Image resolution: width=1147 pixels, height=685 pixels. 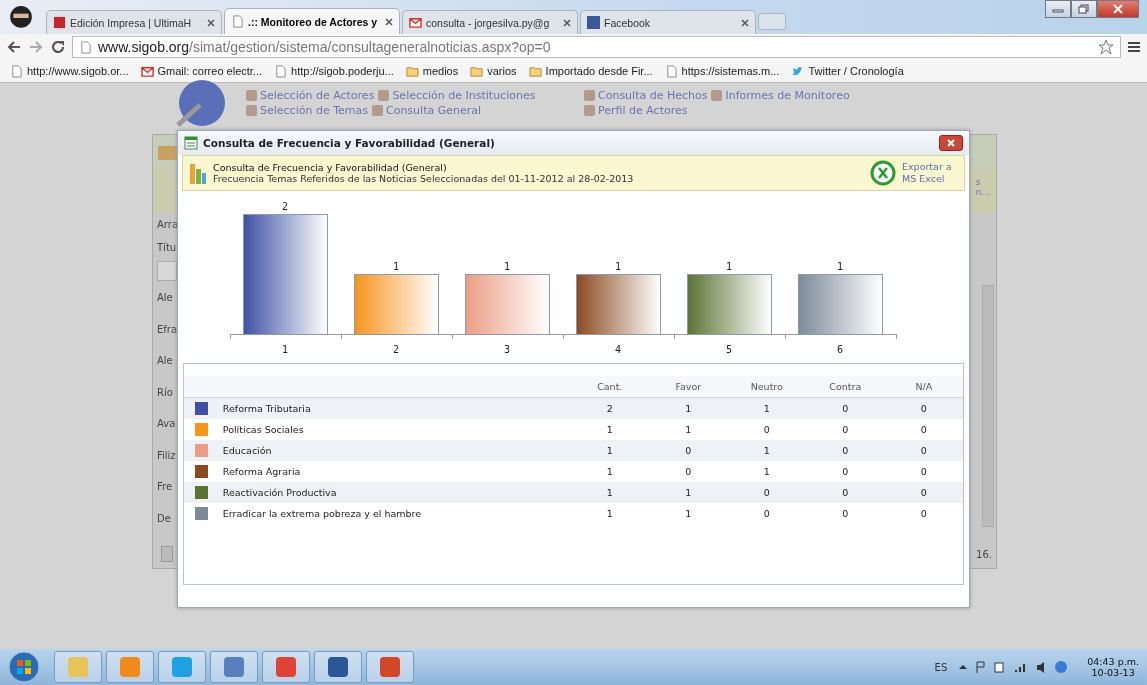 I want to click on restore-icon, so click(x=1084, y=9).